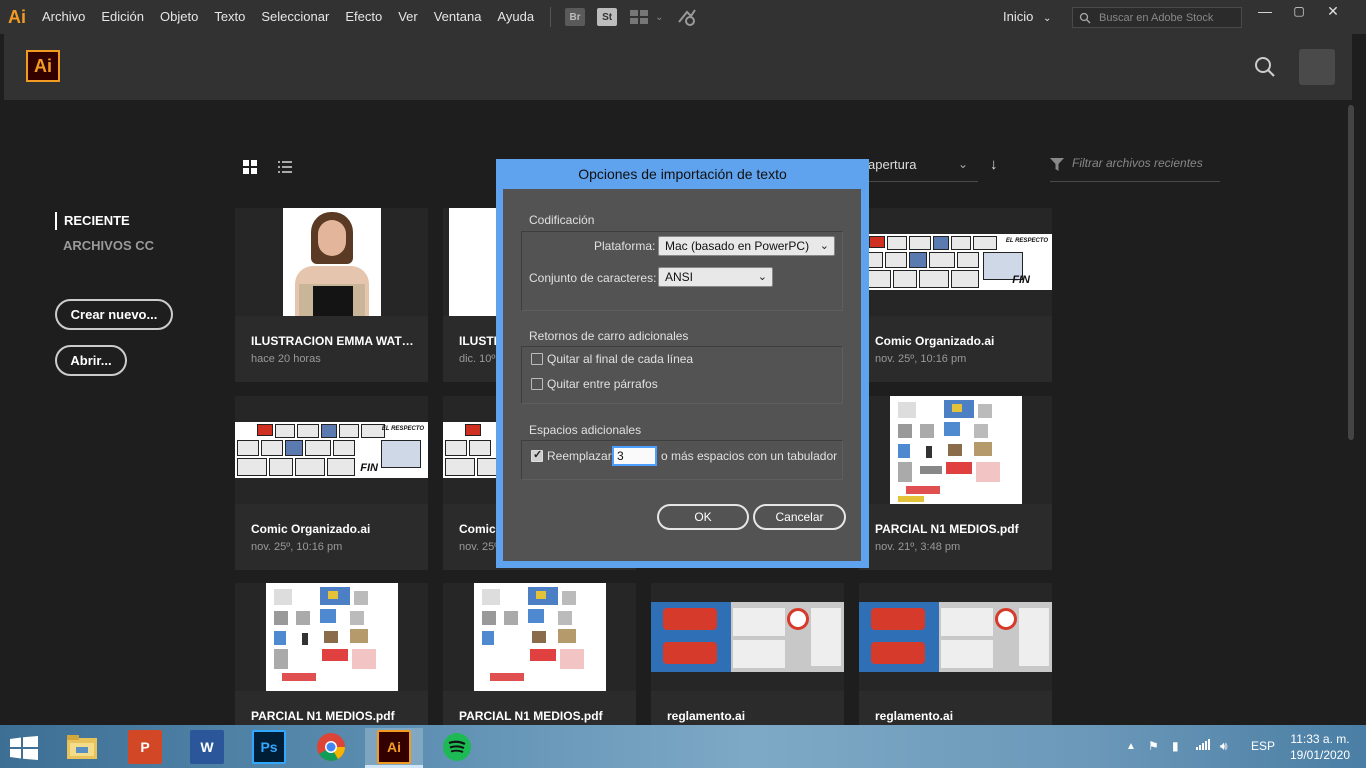 The image size is (1366, 768). What do you see at coordinates (122, 17) in the screenshot?
I see `menu-edicion: Edición` at bounding box center [122, 17].